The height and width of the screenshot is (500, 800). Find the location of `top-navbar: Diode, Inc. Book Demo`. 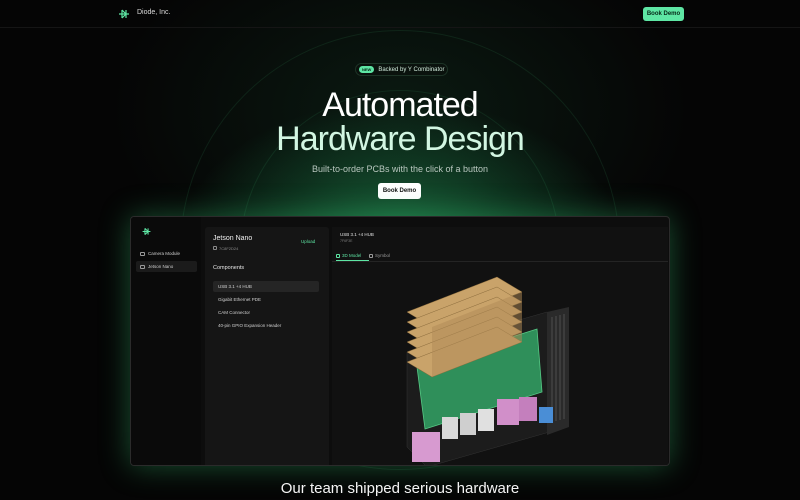

top-navbar: Diode, Inc. Book Demo is located at coordinates (400, 14).